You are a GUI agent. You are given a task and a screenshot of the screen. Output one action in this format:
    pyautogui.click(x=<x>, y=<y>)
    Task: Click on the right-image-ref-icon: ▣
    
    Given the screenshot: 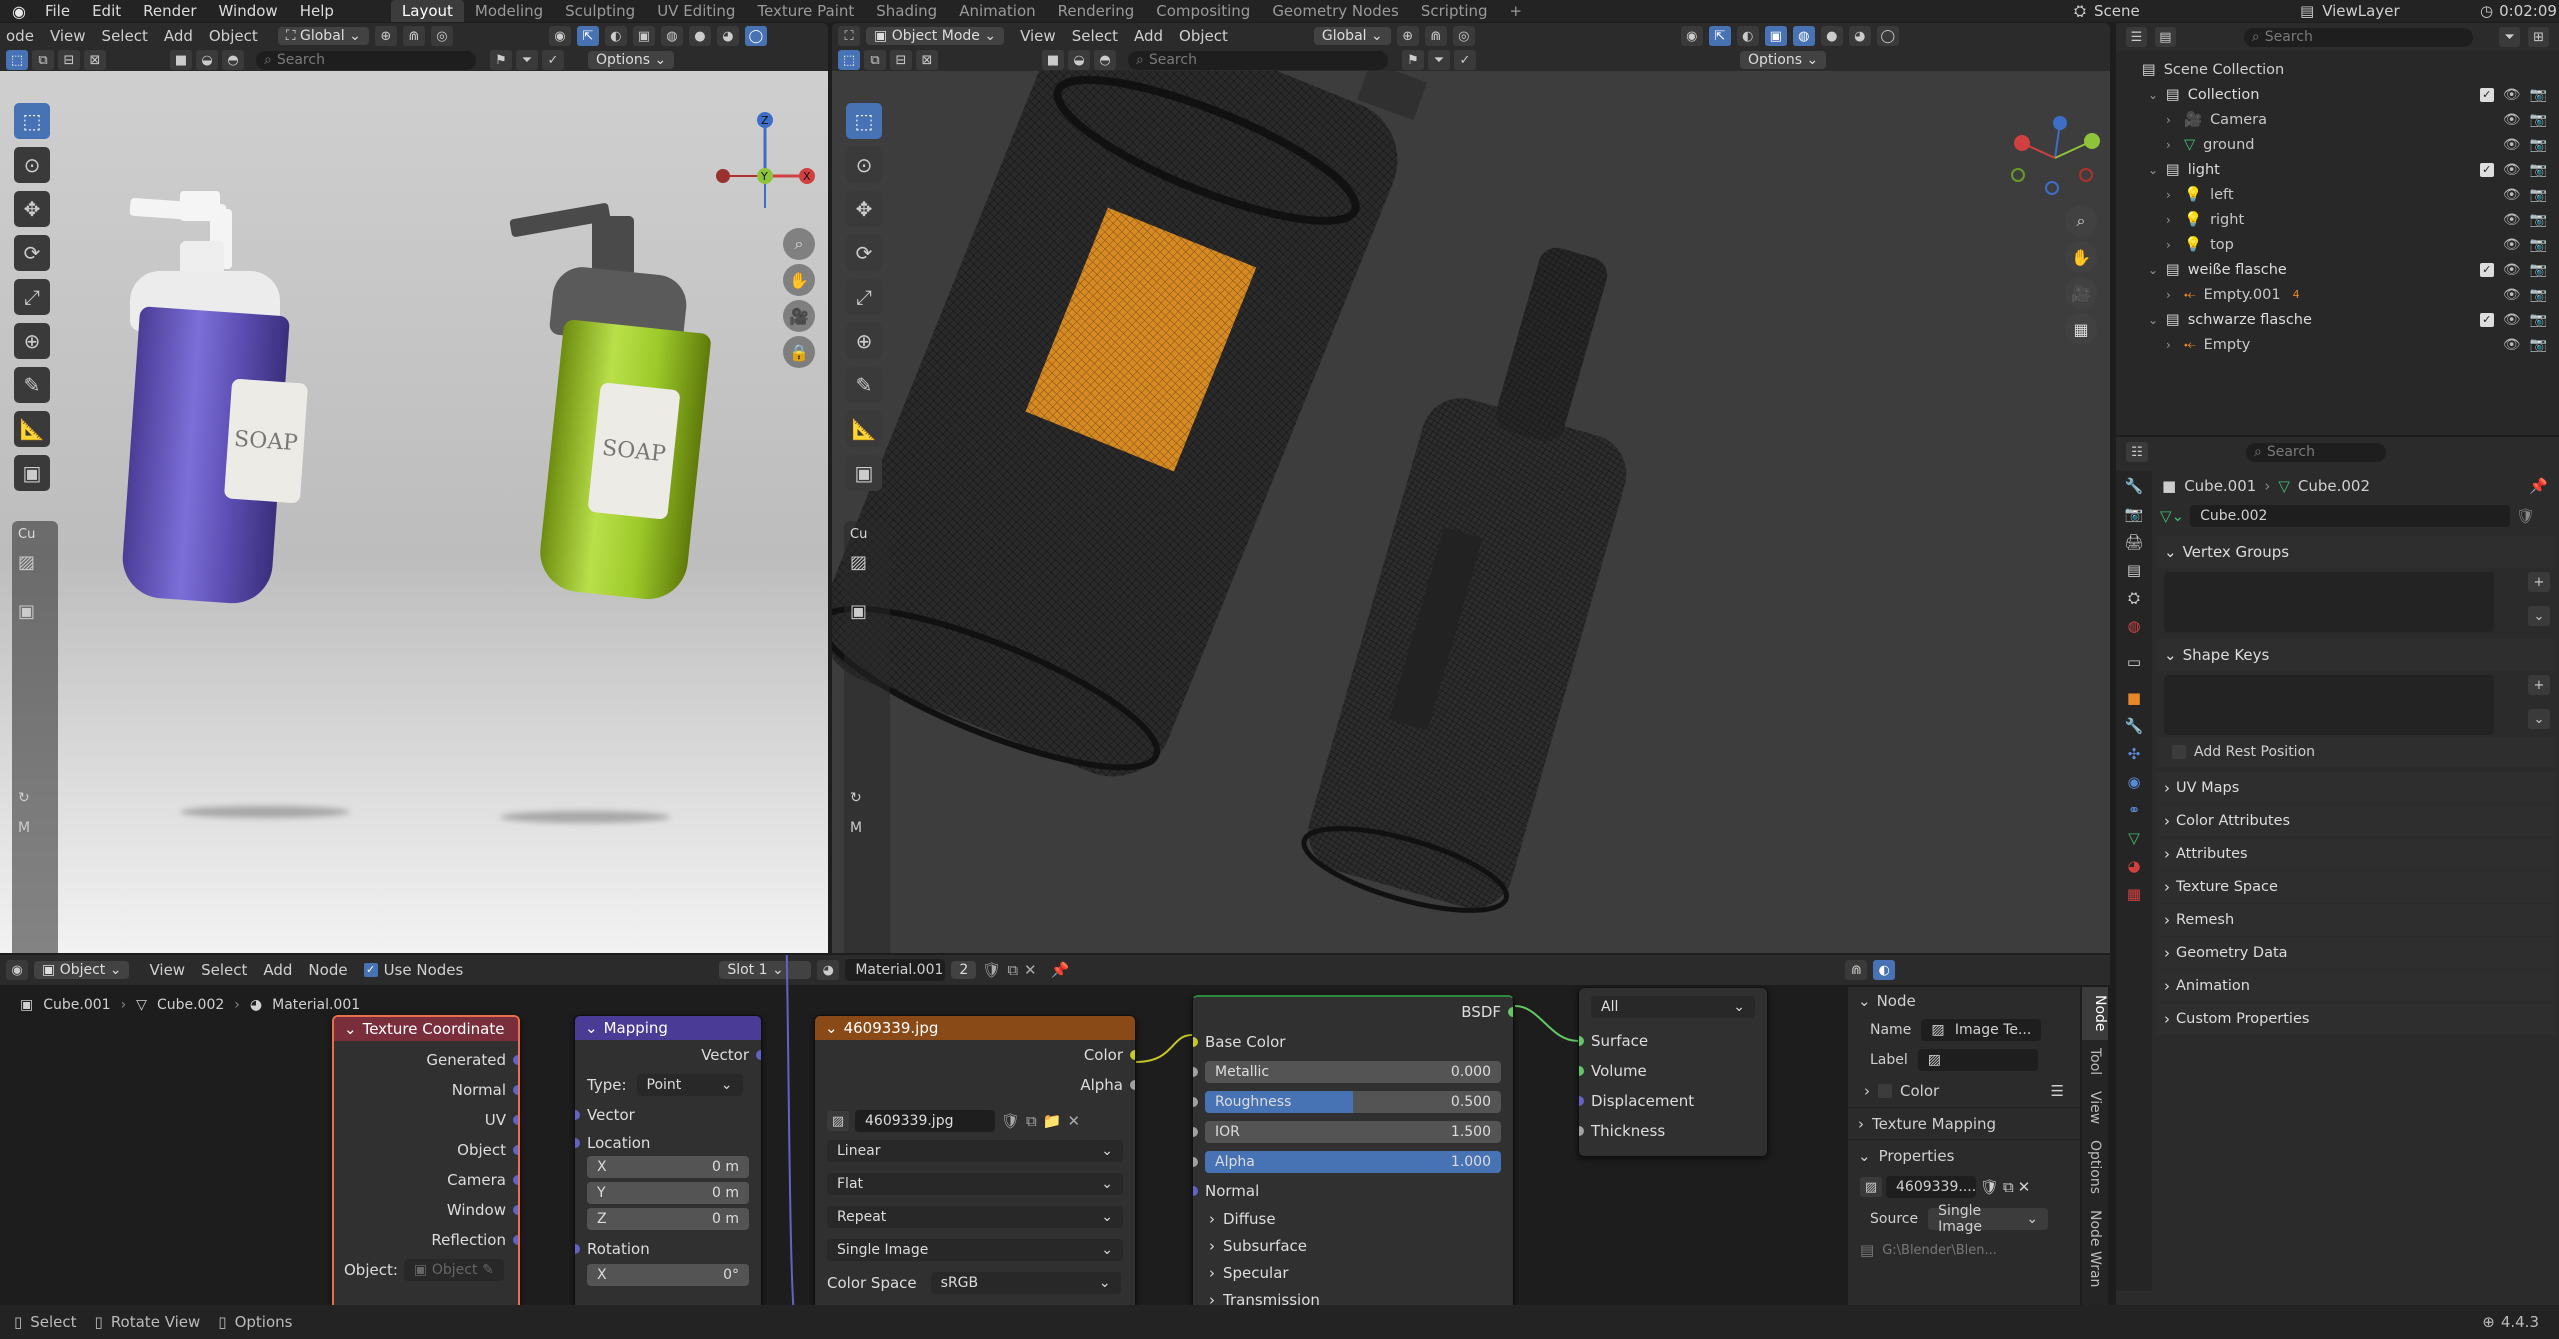 What is the action you would take?
    pyautogui.click(x=867, y=611)
    